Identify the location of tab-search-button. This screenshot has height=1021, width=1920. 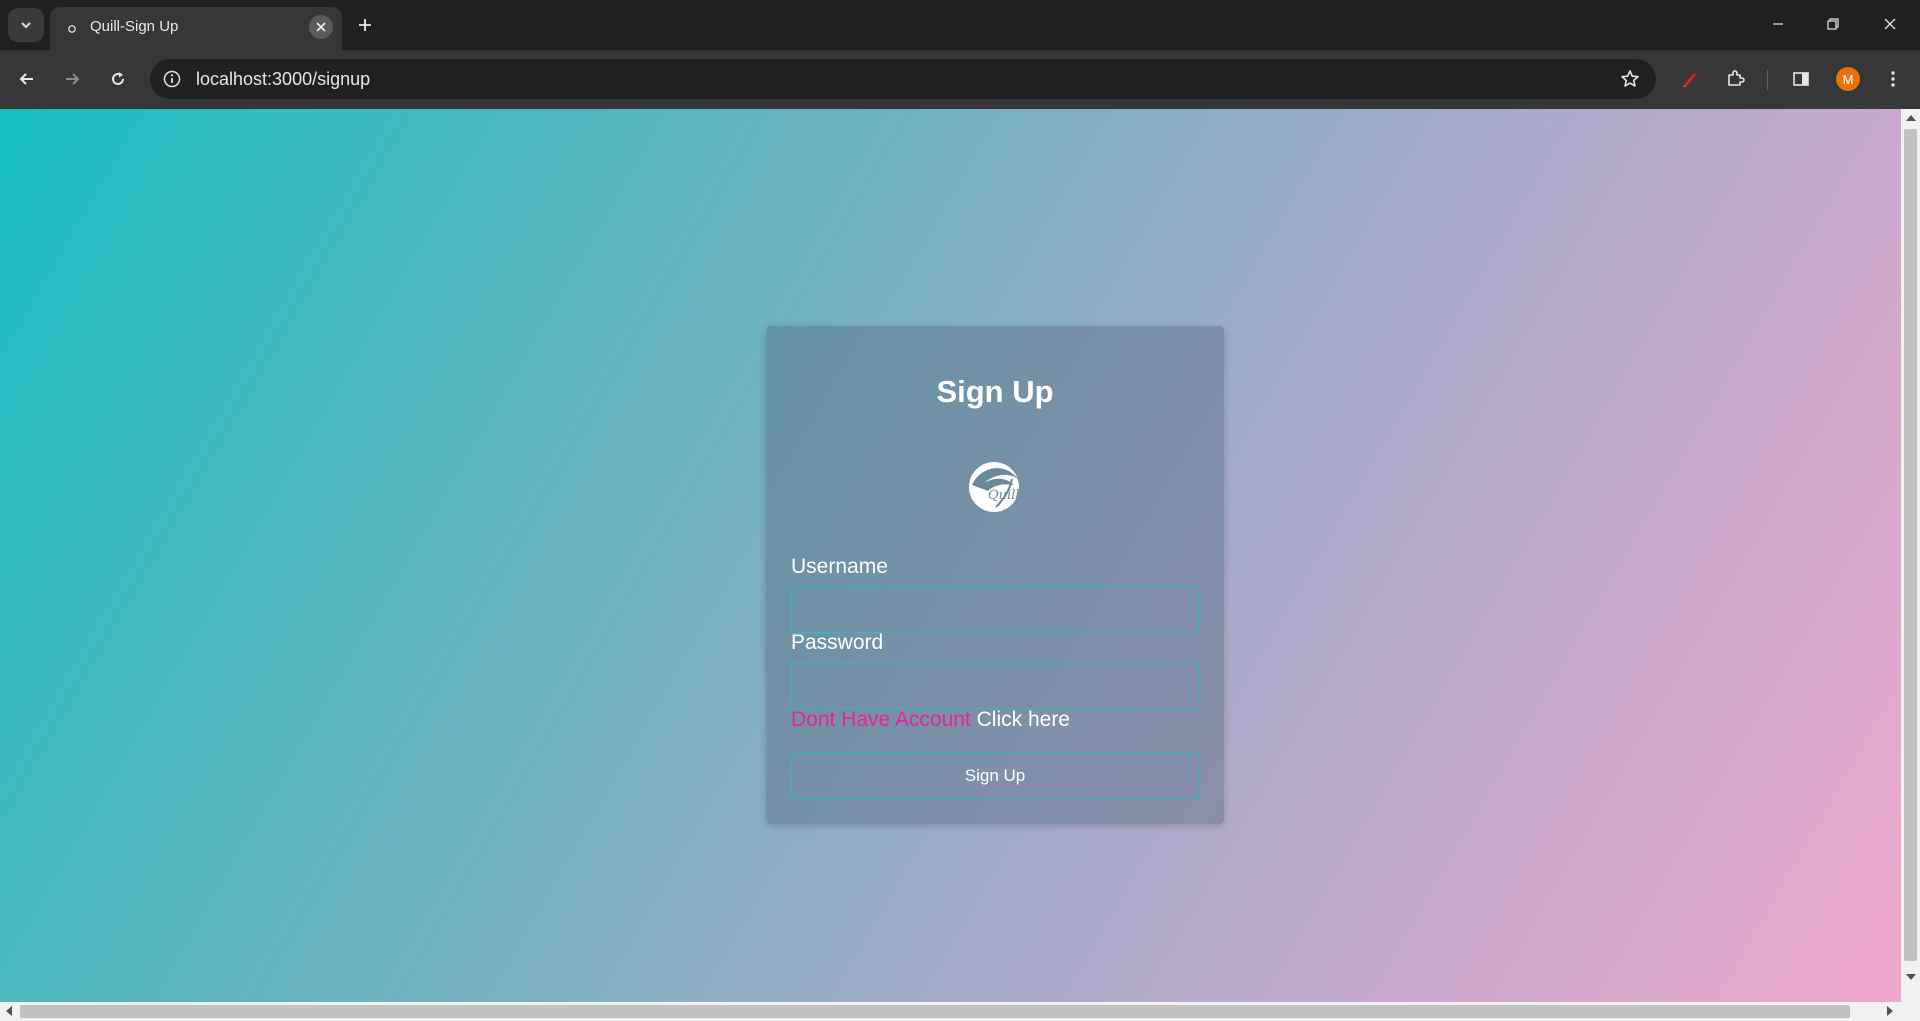
(26, 25).